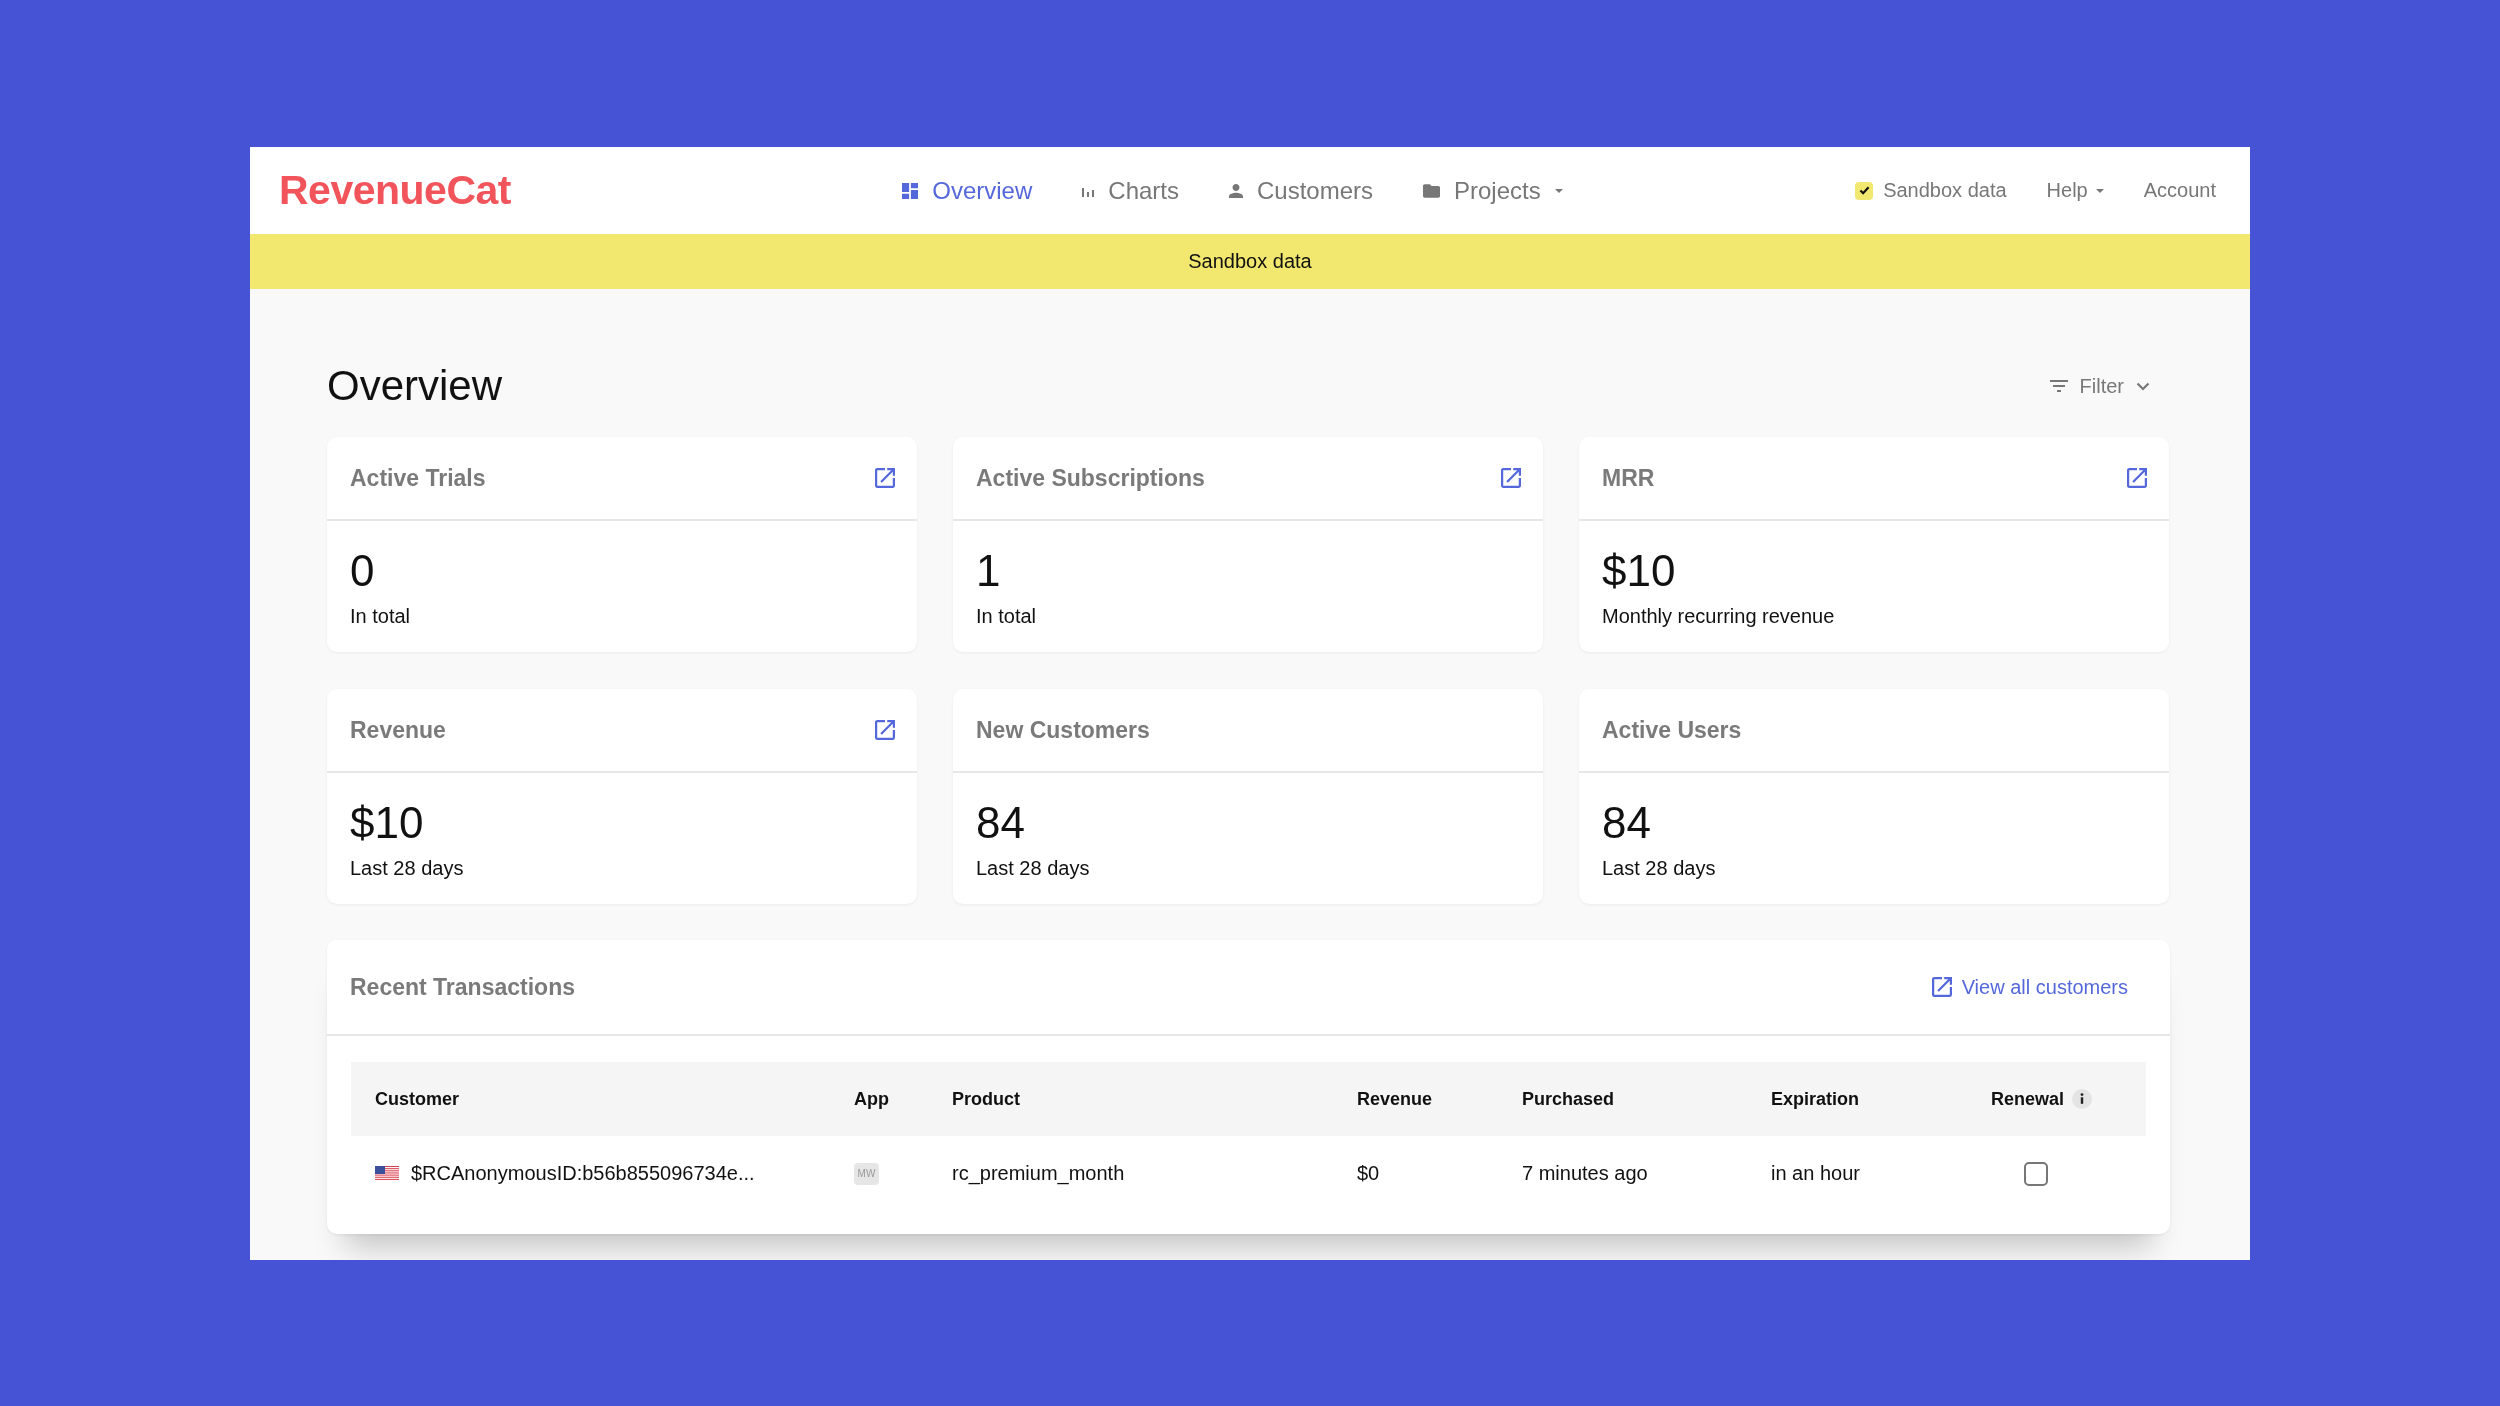 The image size is (2500, 1406). Describe the element at coordinates (418, 478) in the screenshot. I see `card-title: Active Trials` at that location.